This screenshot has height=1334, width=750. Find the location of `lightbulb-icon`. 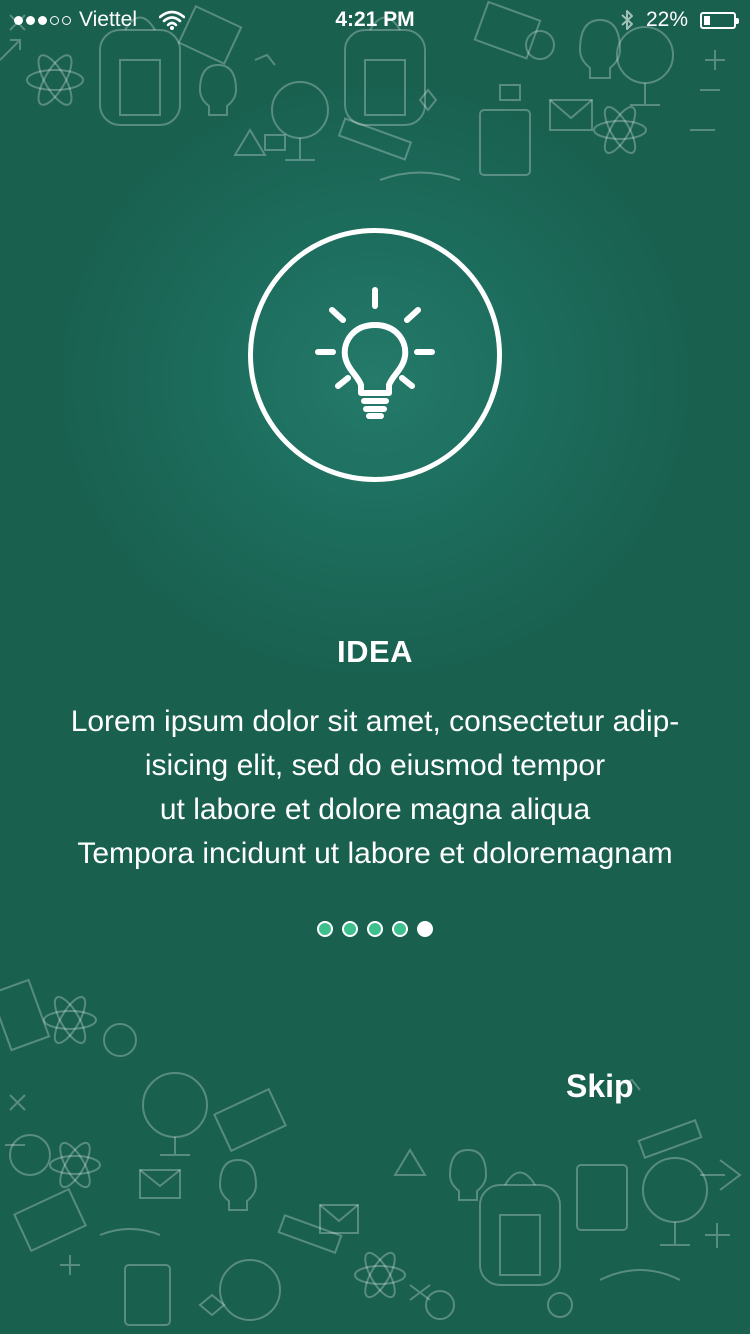

lightbulb-icon is located at coordinates (375, 353).